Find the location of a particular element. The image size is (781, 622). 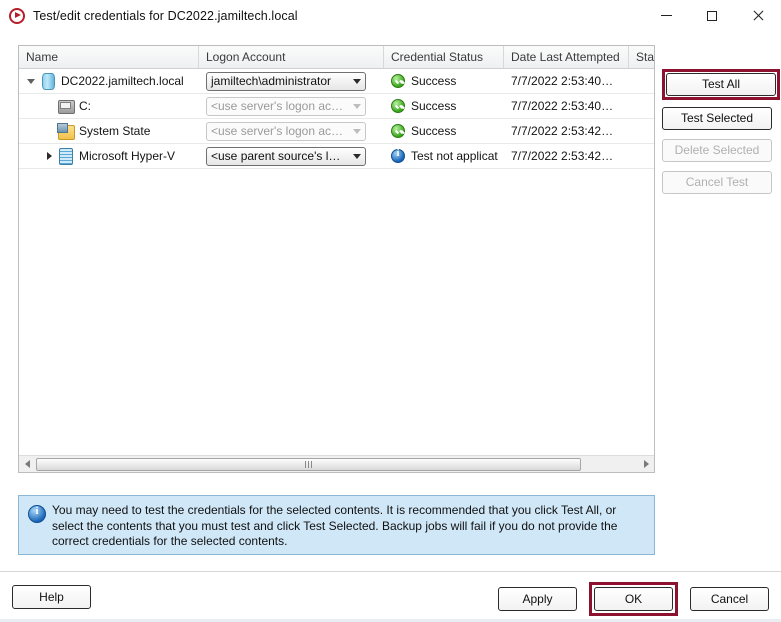

maximize-button is located at coordinates (712, 15).